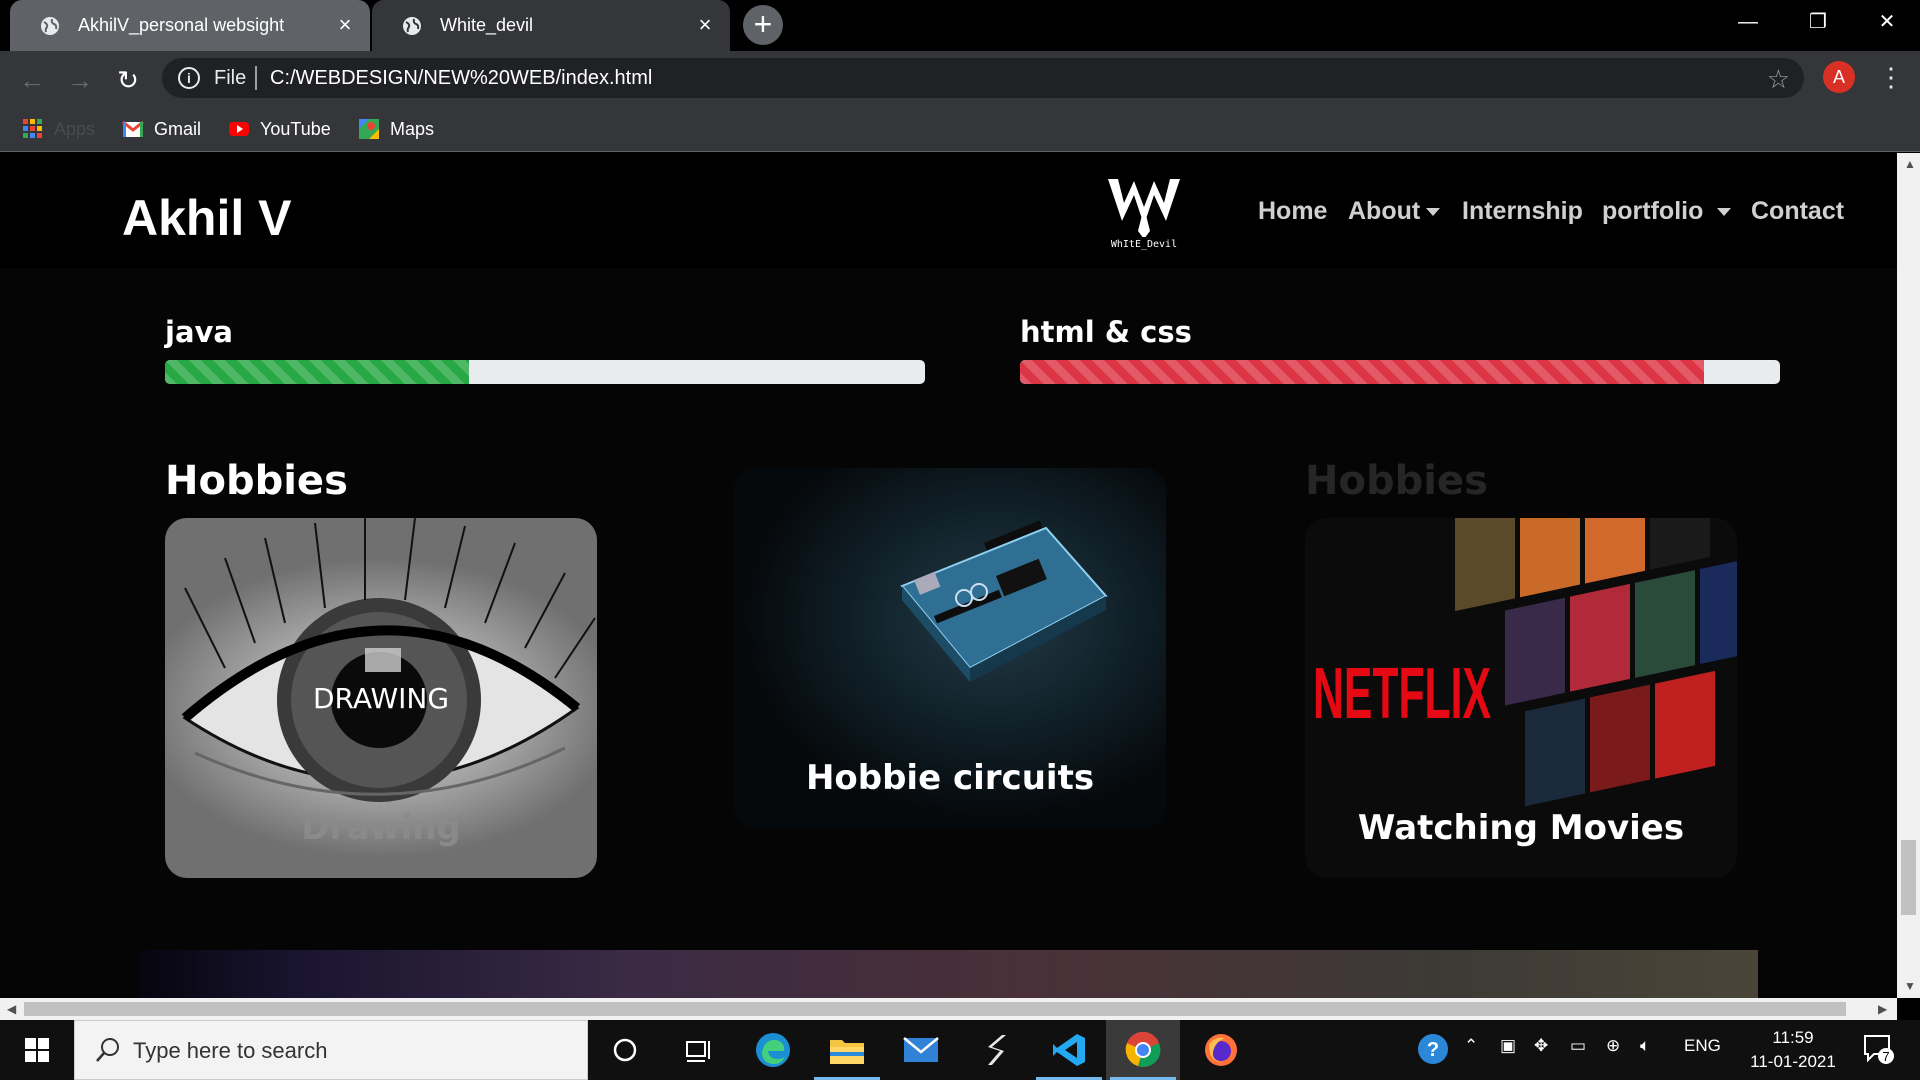 This screenshot has height=1080, width=1920. I want to click on netflix-logo-text: NETFLIX, so click(1402, 694).